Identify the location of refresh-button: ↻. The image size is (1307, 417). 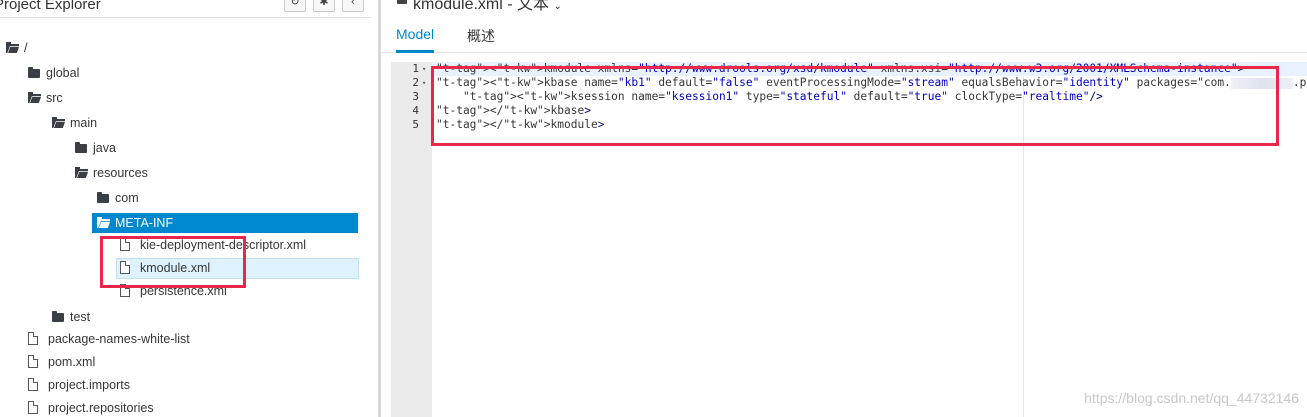
(295, 6).